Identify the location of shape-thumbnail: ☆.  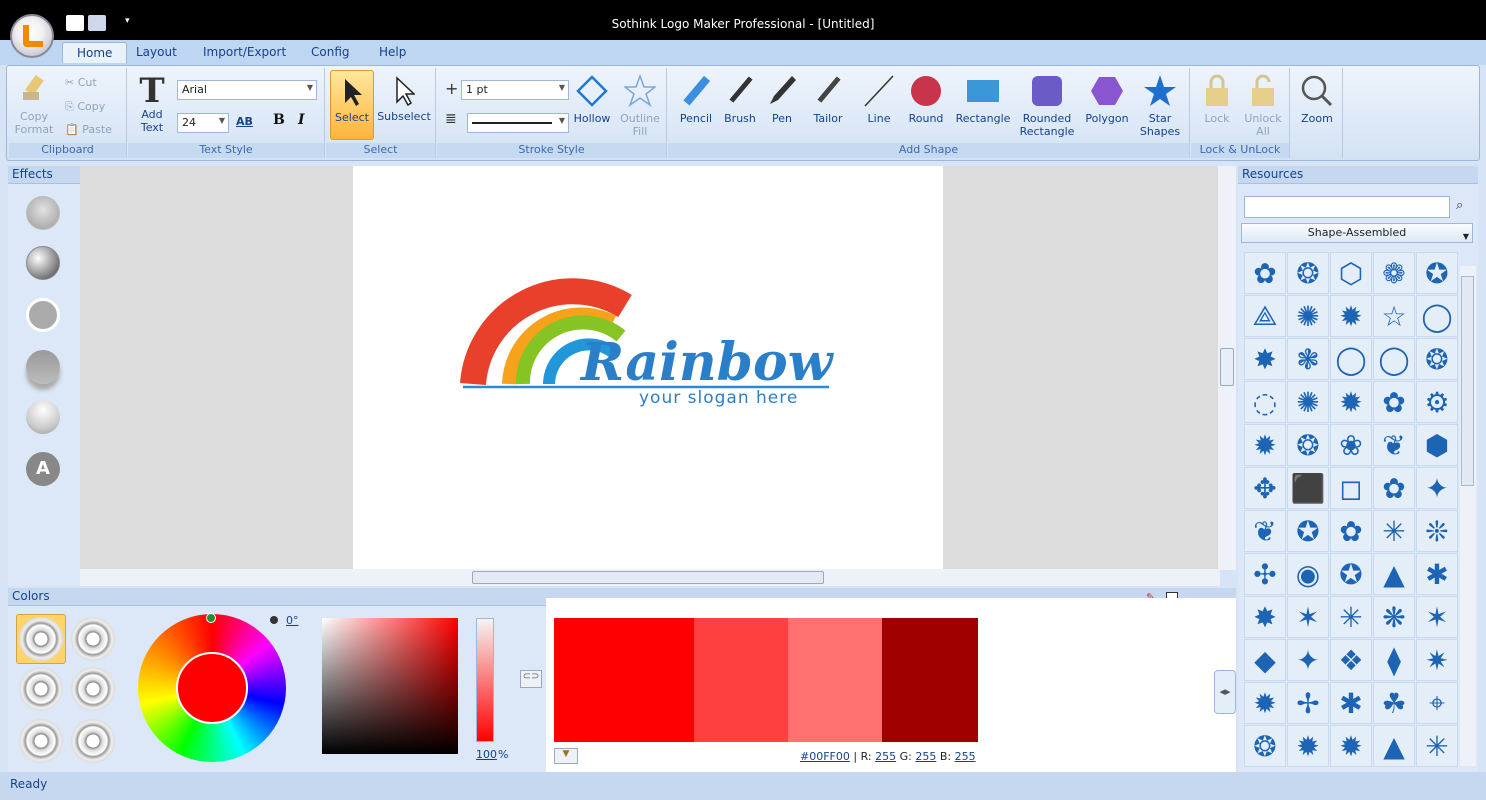
(1394, 316).